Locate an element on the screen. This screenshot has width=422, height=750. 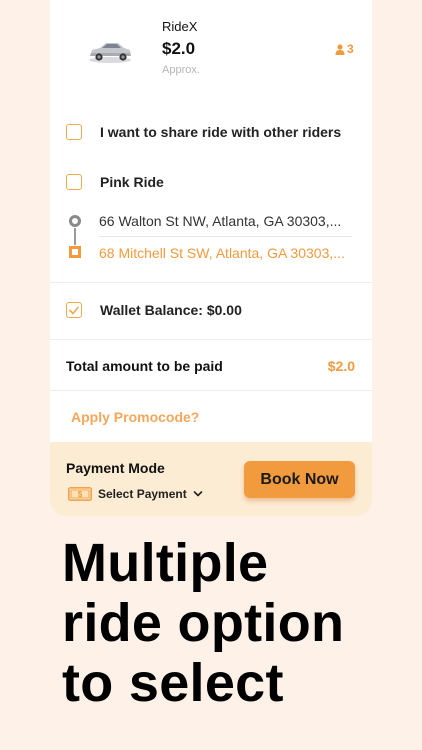
ride-price: $2.0 is located at coordinates (179, 48).